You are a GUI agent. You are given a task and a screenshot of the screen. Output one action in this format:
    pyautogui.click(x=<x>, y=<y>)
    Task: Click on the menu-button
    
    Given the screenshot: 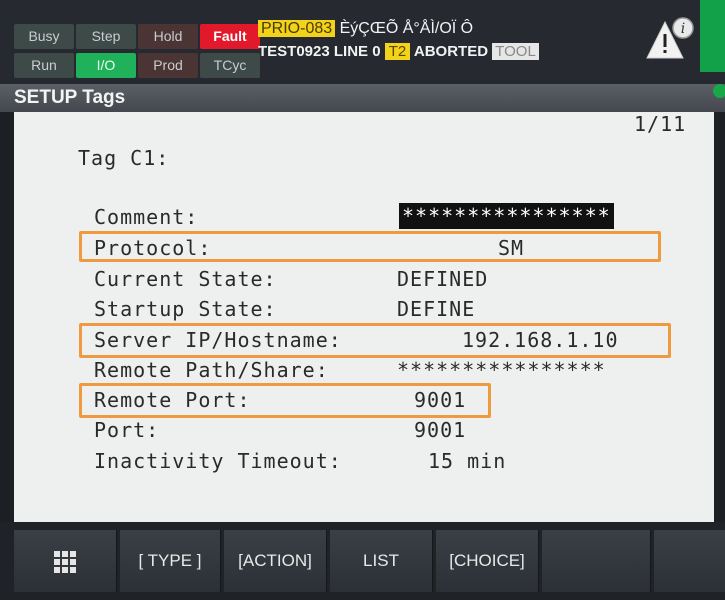 What is the action you would take?
    pyautogui.click(x=65, y=561)
    